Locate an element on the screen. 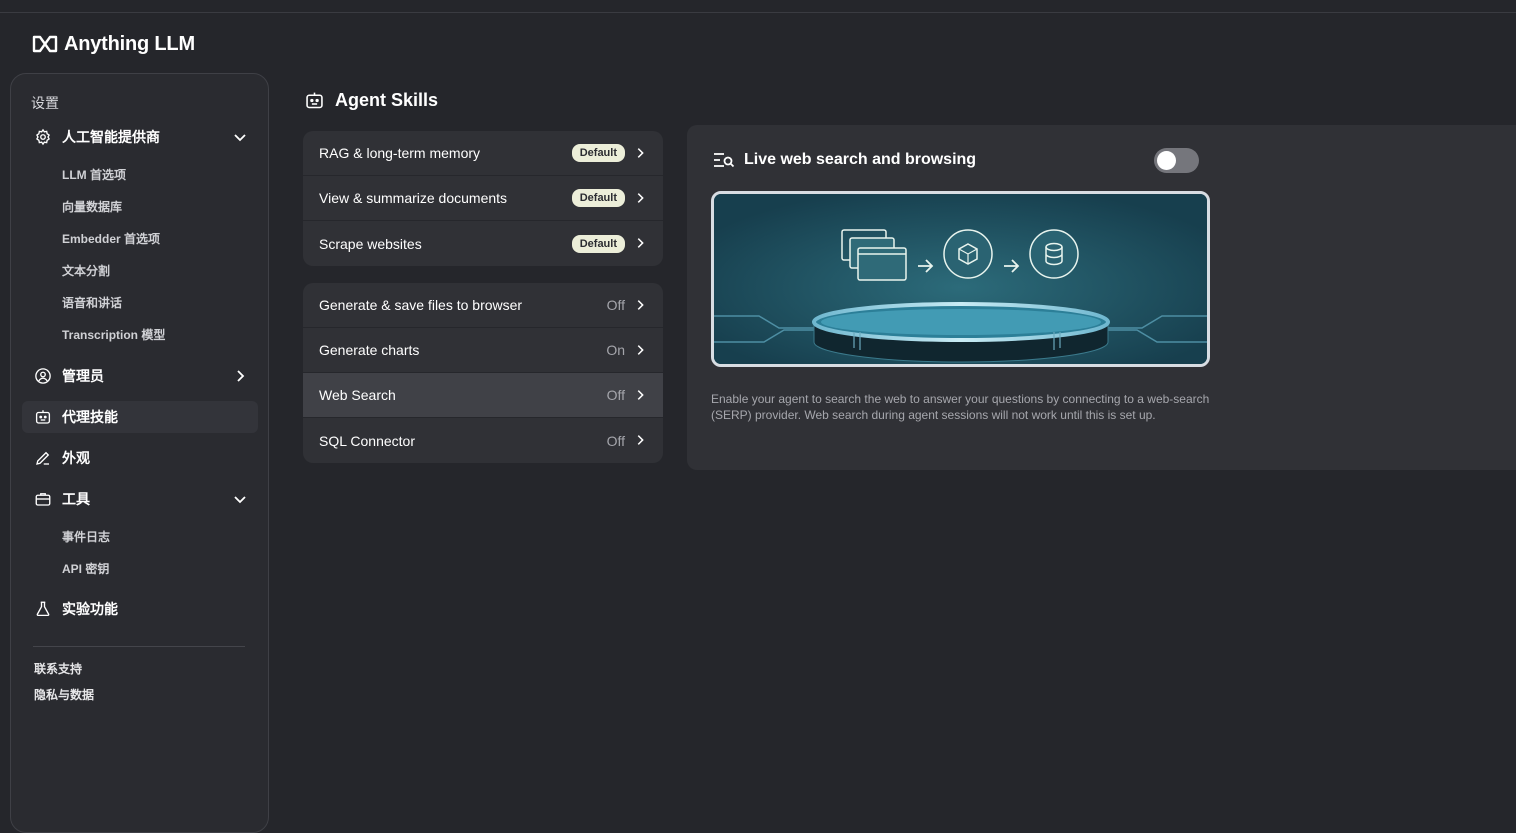  page-title-text: Agent Skills is located at coordinates (387, 99).